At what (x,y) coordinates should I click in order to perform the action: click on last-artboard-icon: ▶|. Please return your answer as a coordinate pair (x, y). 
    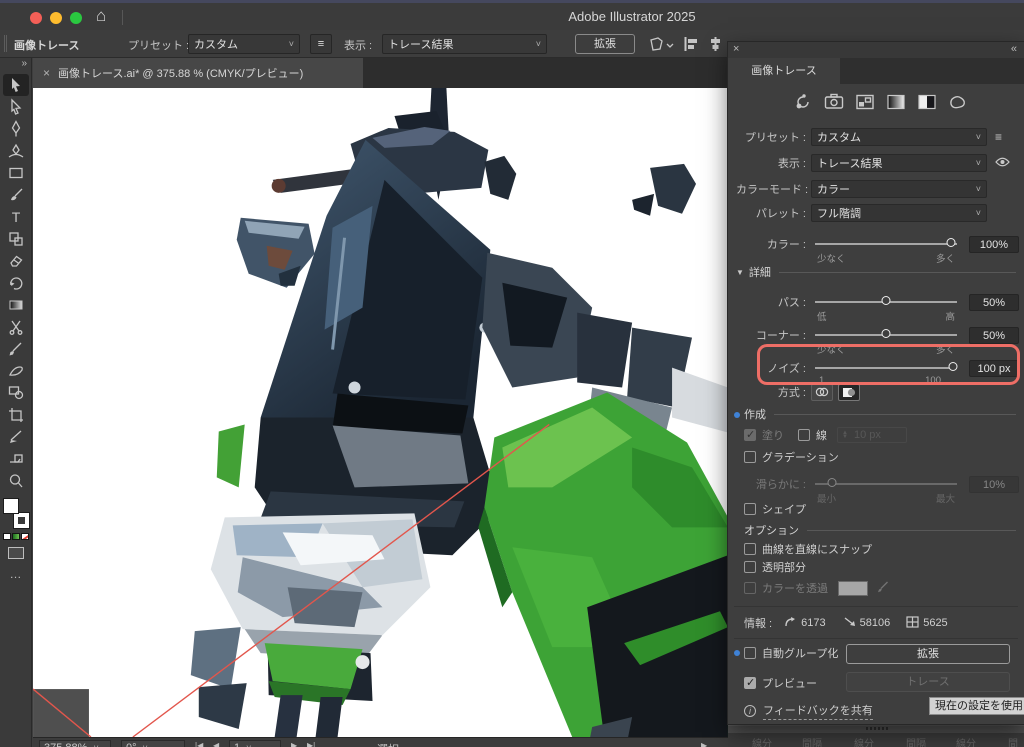
    Looking at the image, I should click on (311, 744).